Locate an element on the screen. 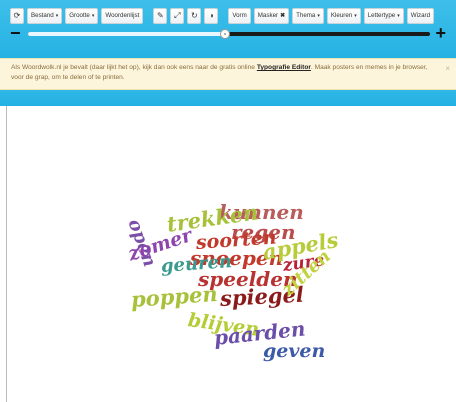 This screenshot has height=402, width=456. woordenlijst-button: Woordenlijst is located at coordinates (122, 16).